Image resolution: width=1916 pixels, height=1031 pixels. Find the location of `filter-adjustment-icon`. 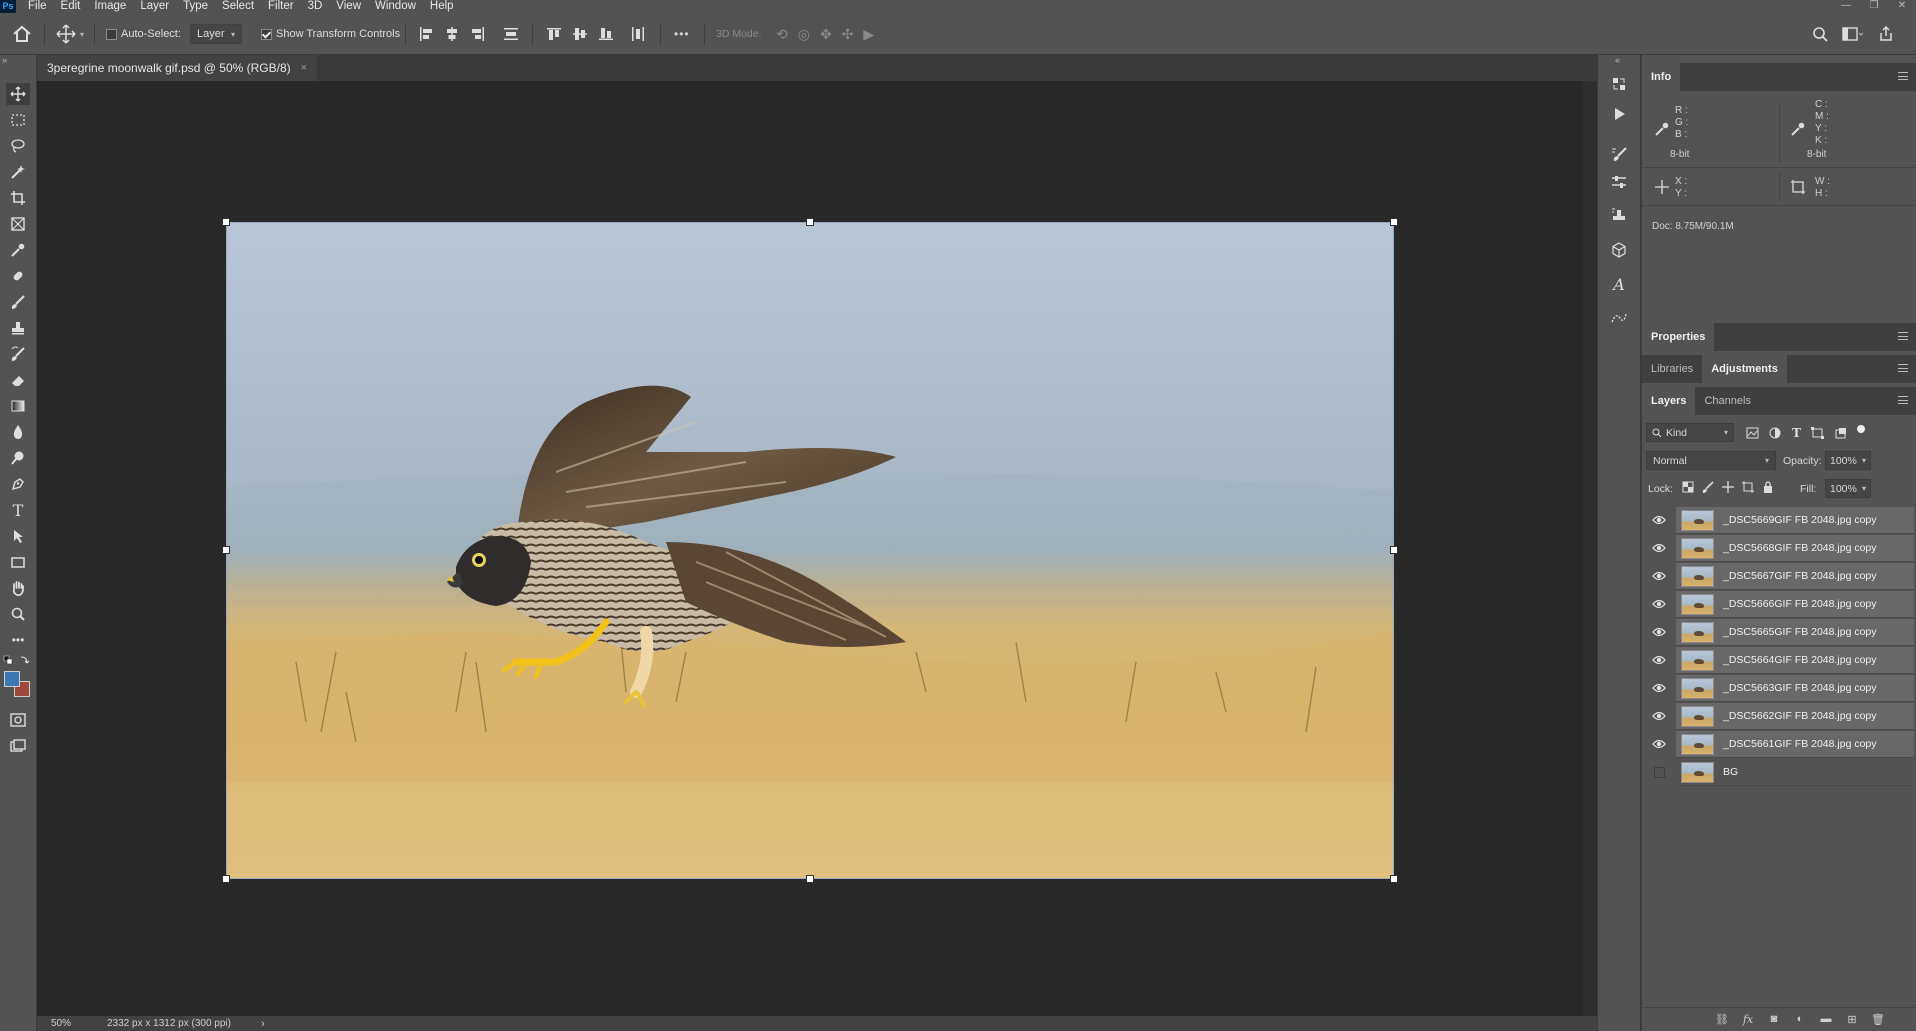

filter-adjustment-icon is located at coordinates (1775, 433).